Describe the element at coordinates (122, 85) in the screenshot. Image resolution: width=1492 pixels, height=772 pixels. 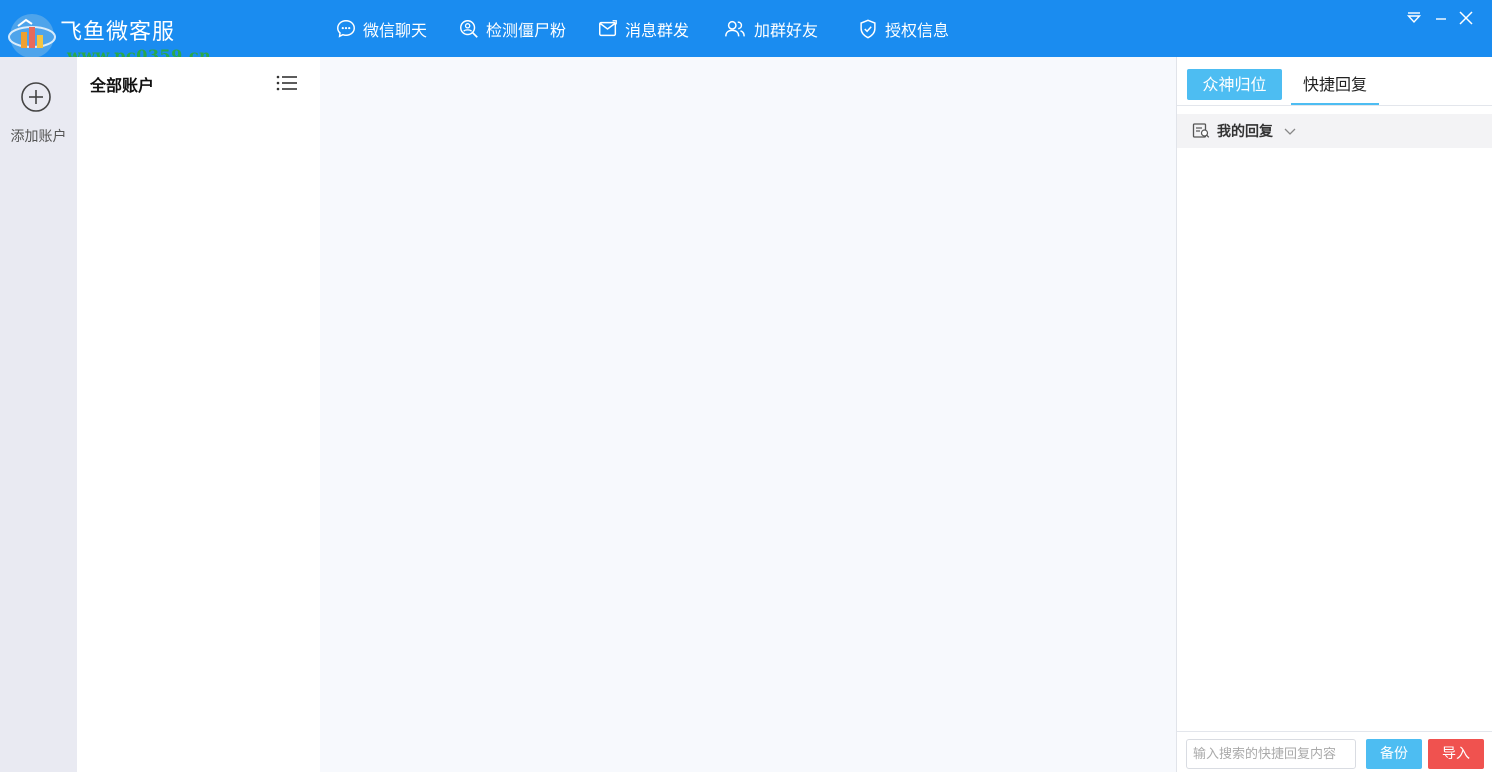
I see `accounts-title: 全部账户` at that location.